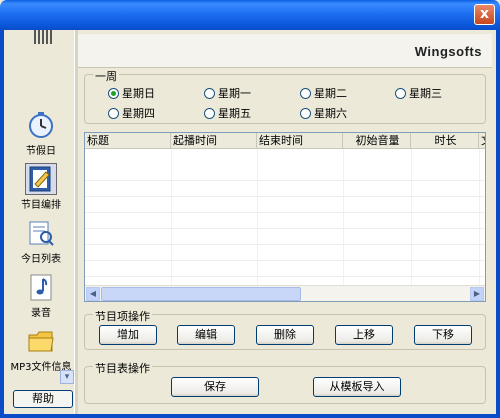 This screenshot has width=500, height=418. I want to click on sidebar: 节假日 节目编排 今日列表 录音 MP3文件信息 ▾ 帮助, so click(43, 222).